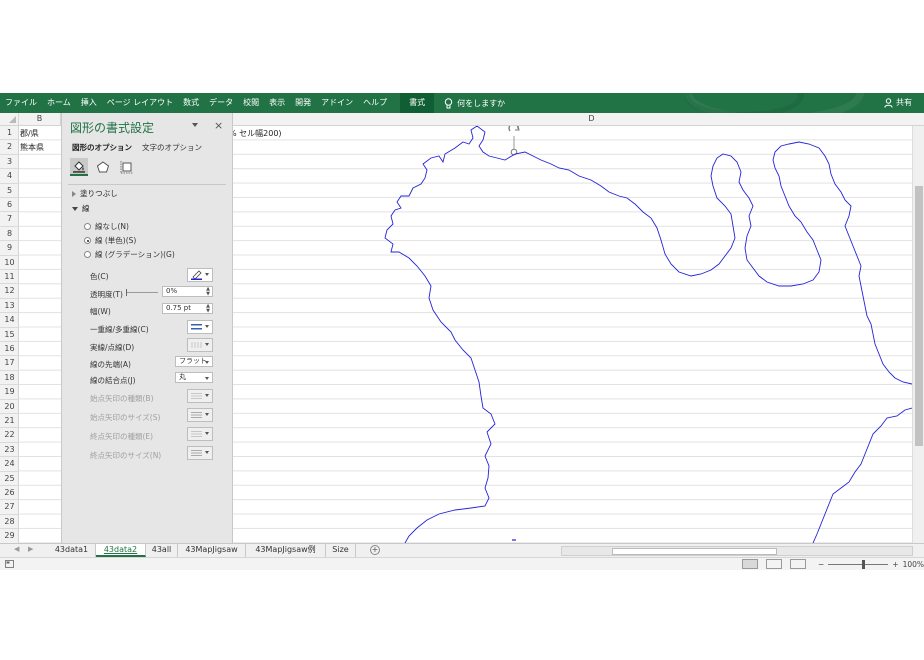 Image resolution: width=924 pixels, height=660 pixels. I want to click on row-header-12: 12, so click(9, 291).